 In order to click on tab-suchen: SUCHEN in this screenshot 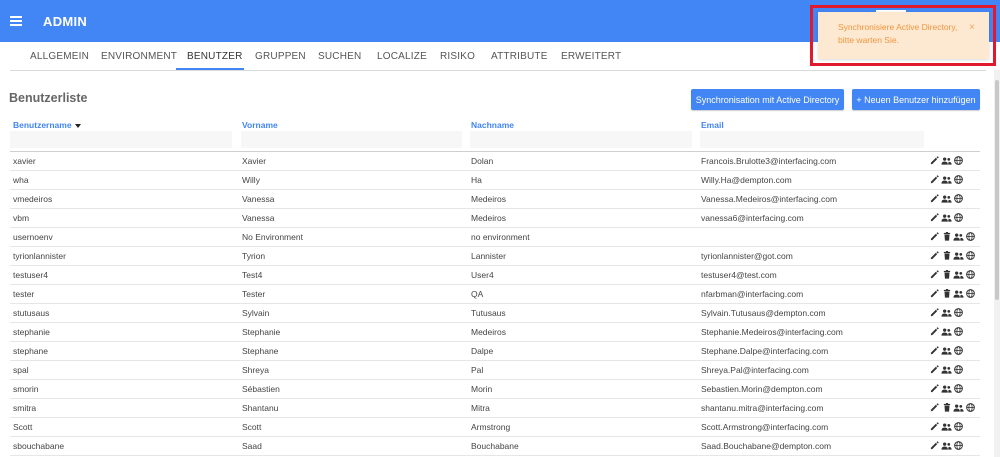, I will do `click(339, 56)`.